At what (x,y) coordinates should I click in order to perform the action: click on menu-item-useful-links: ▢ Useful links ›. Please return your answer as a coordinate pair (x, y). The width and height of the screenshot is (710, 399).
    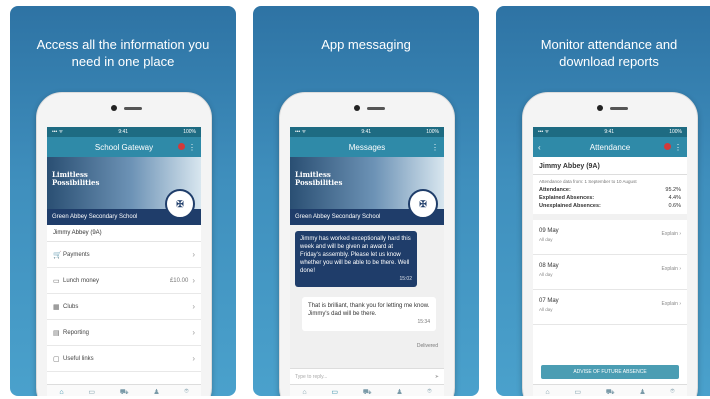
    Looking at the image, I should click on (124, 359).